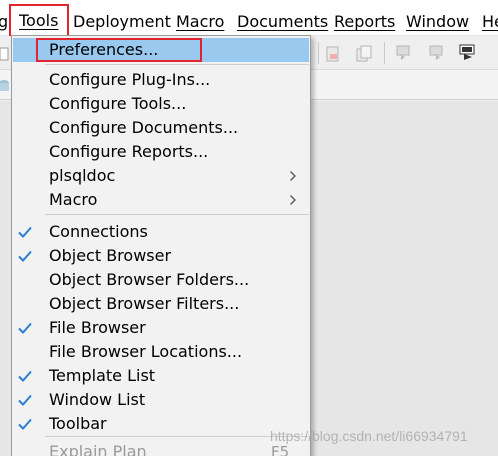  What do you see at coordinates (78, 423) in the screenshot?
I see `menu-item-label: Toolbar` at bounding box center [78, 423].